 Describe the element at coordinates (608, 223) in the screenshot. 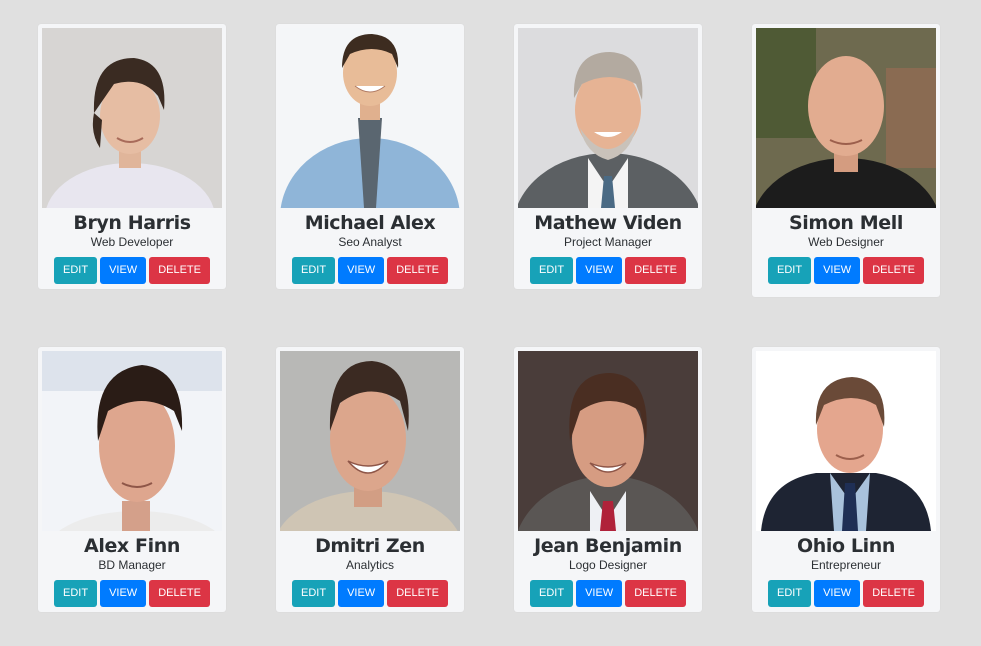

I see `member-name: Mathew Viden` at that location.